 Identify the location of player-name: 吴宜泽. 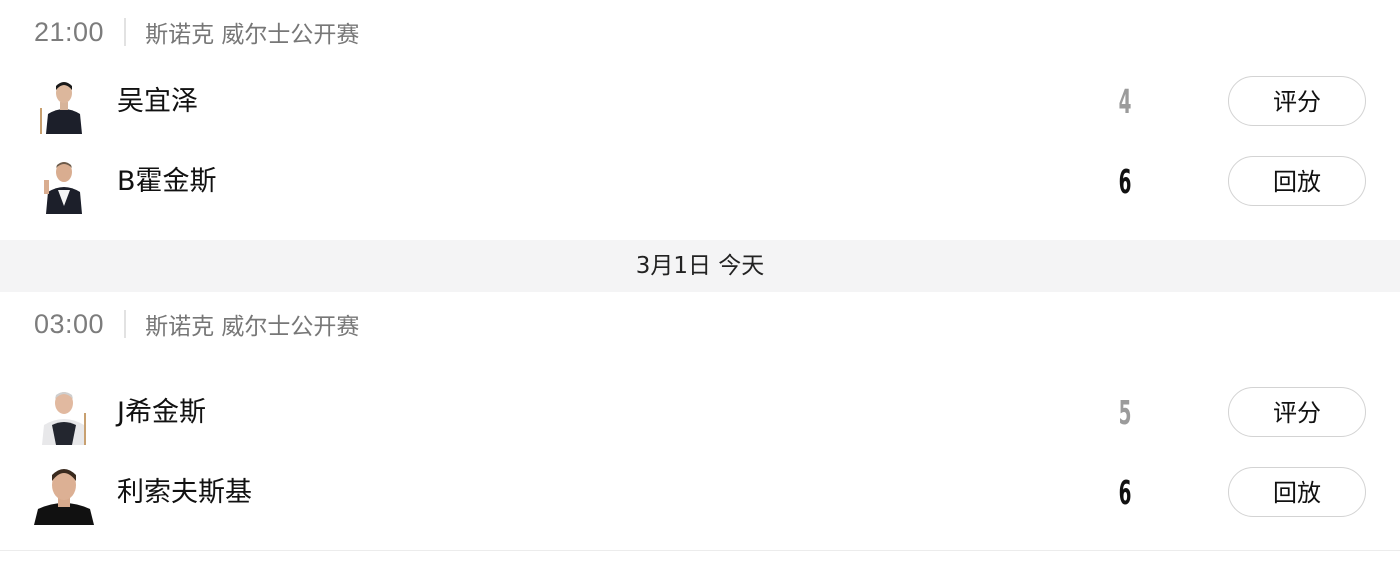
(157, 101).